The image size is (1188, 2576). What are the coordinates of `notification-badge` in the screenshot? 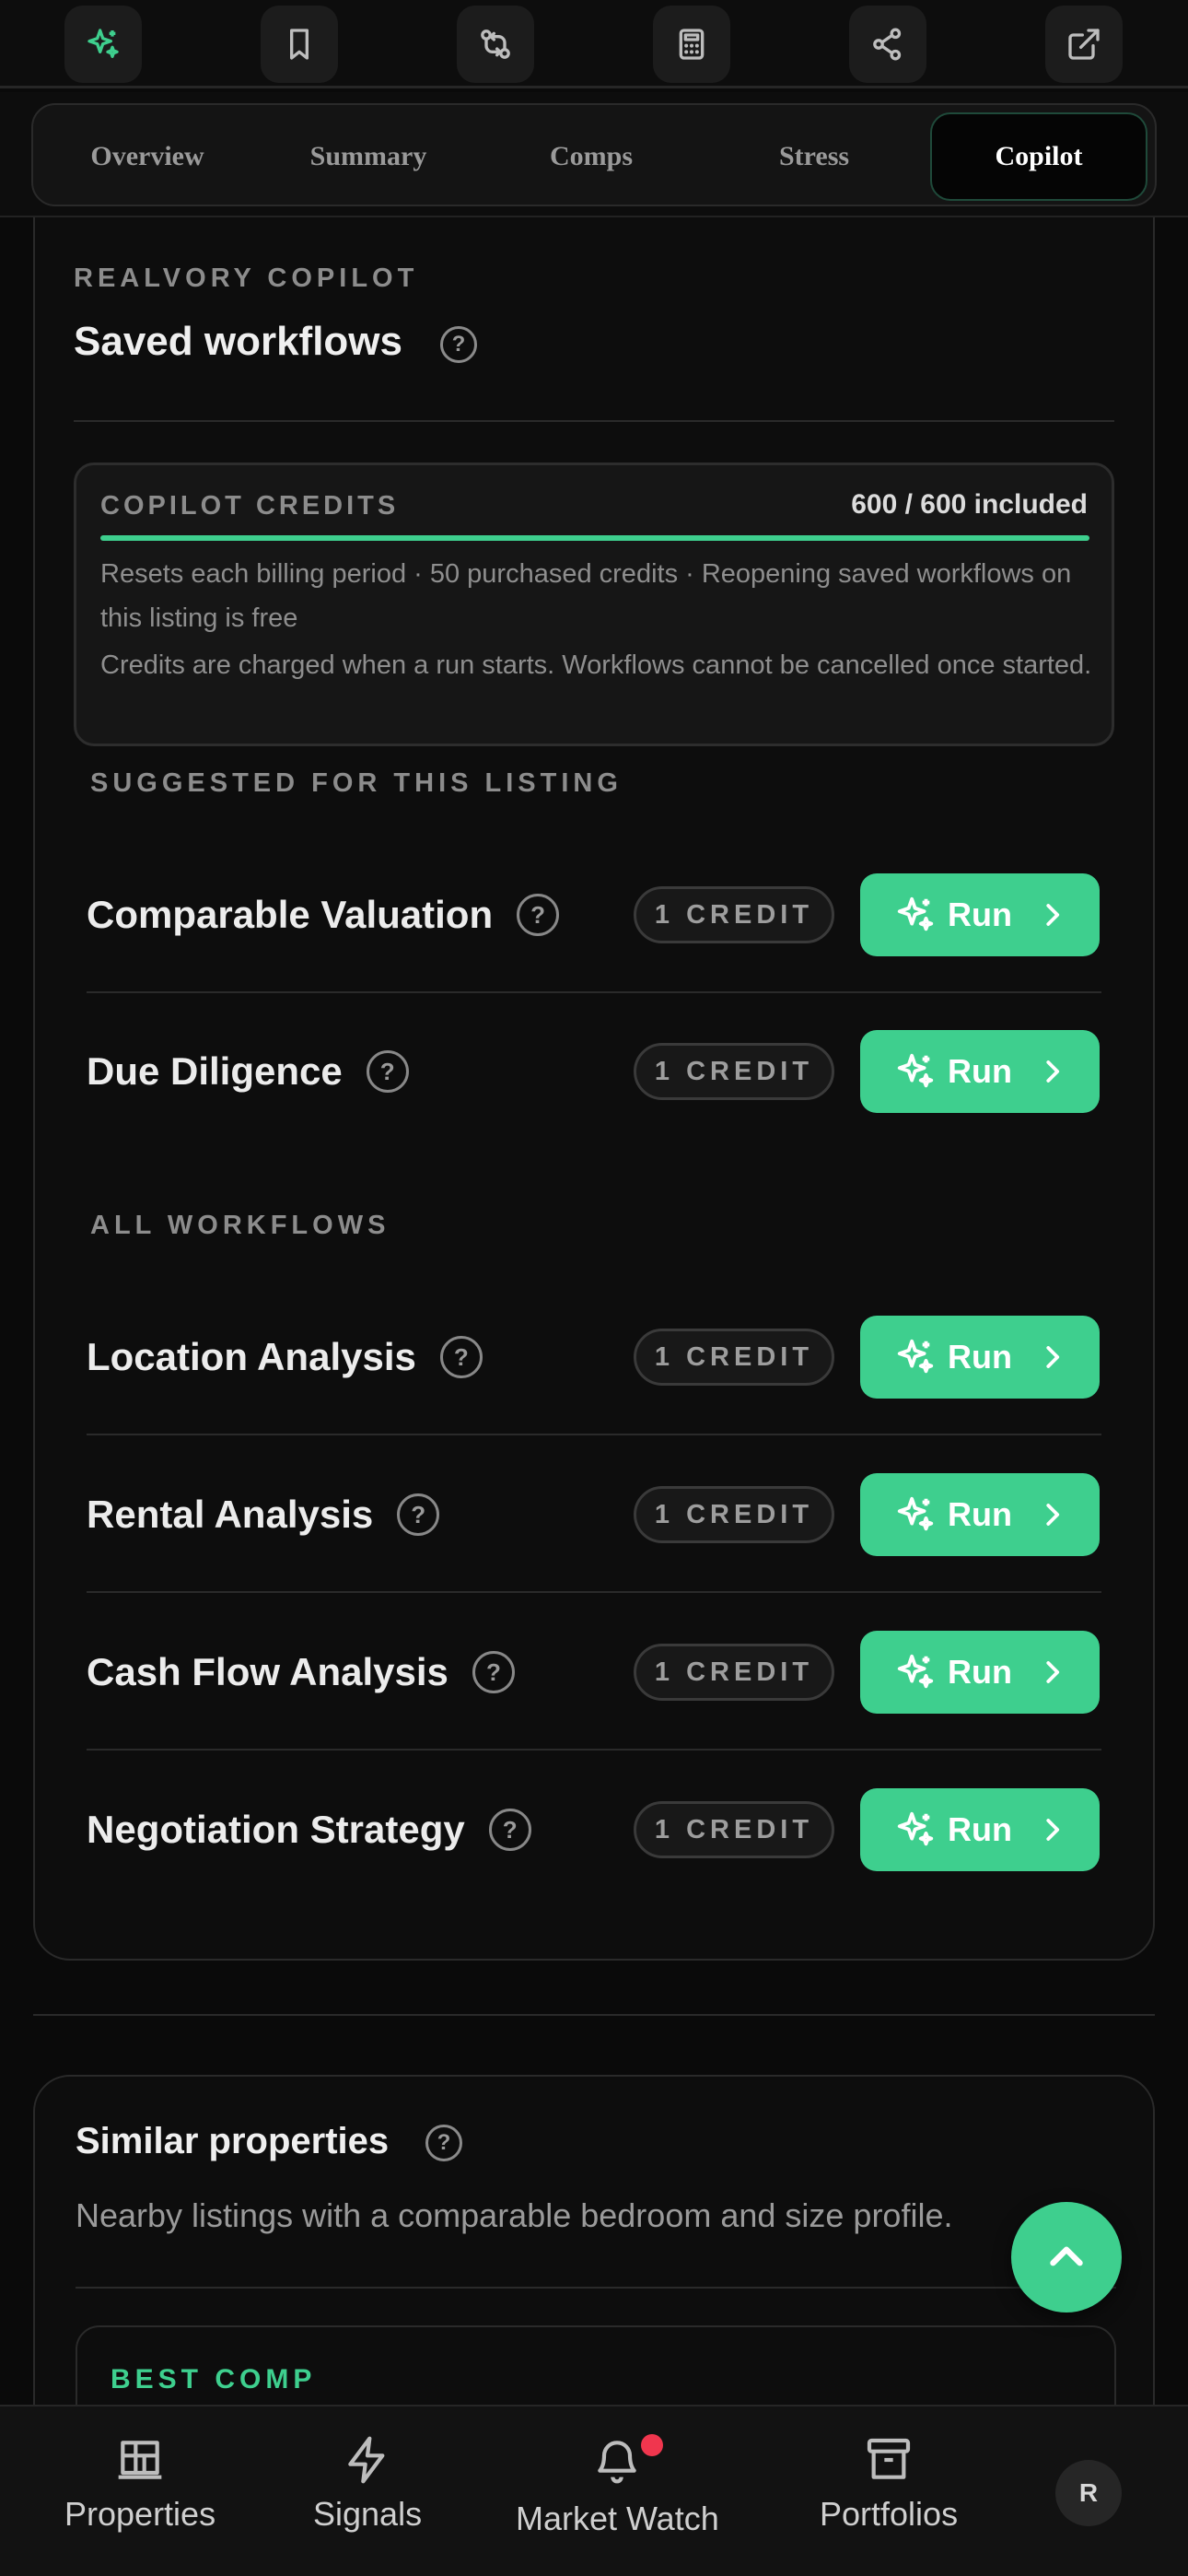 It's located at (652, 2445).